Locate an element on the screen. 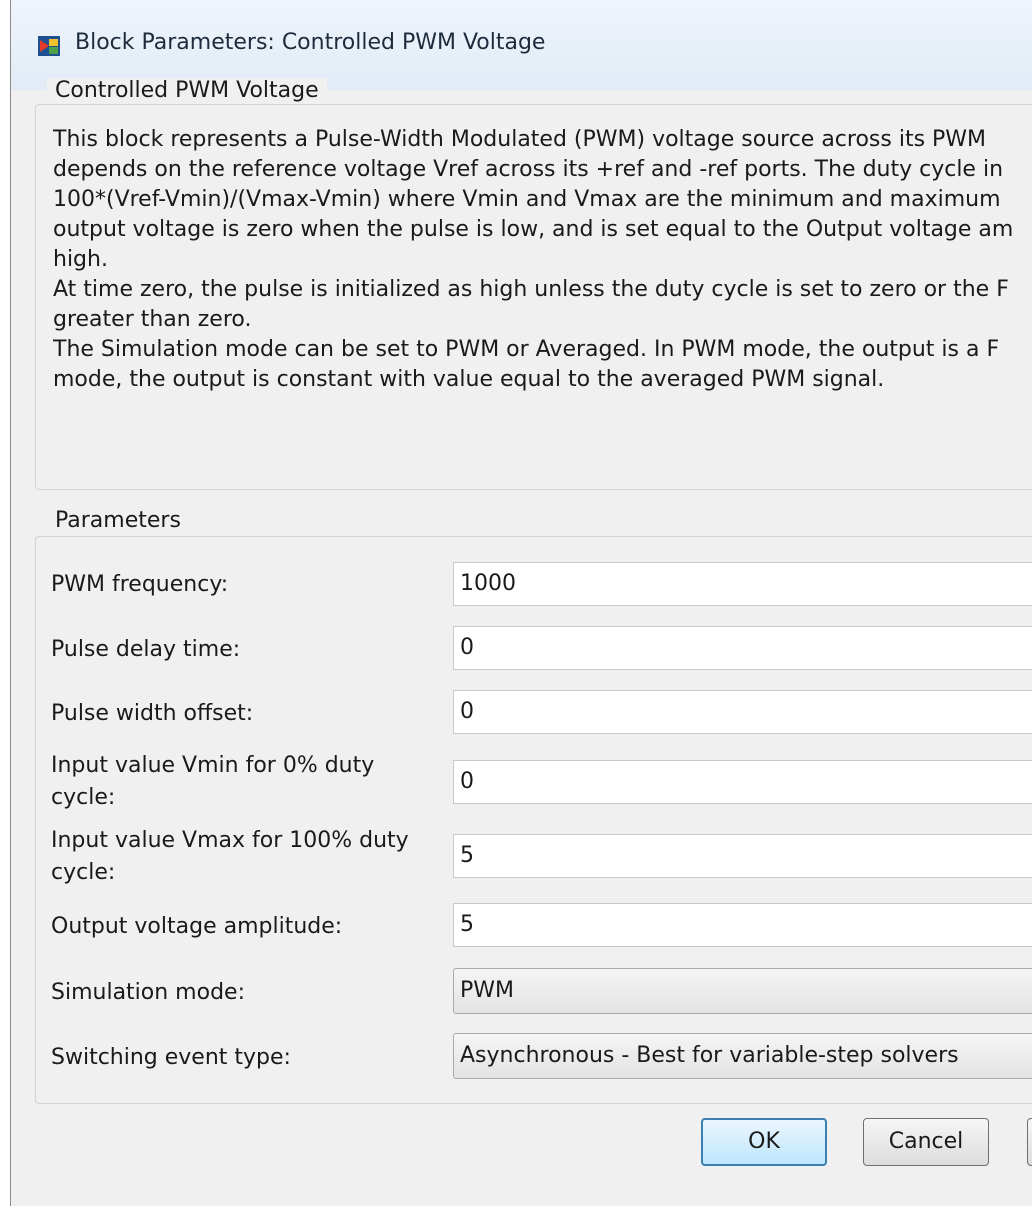 This screenshot has width=1032, height=1206. pulse-width-offset-label: Pulse width offset: is located at coordinates (152, 713).